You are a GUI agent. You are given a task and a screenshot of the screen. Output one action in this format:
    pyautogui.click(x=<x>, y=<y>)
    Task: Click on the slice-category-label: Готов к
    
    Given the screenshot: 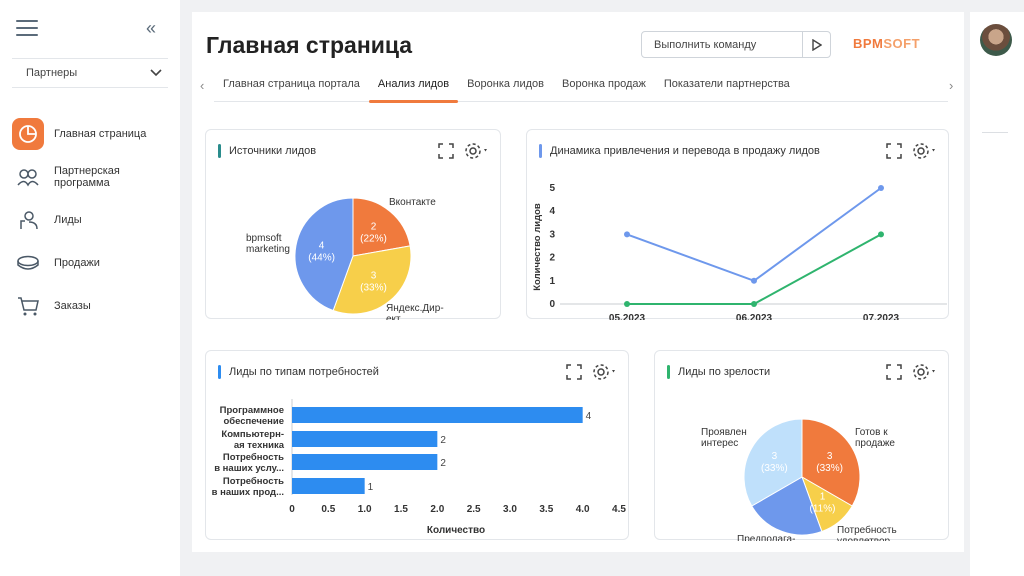 What is the action you would take?
    pyautogui.click(x=871, y=432)
    